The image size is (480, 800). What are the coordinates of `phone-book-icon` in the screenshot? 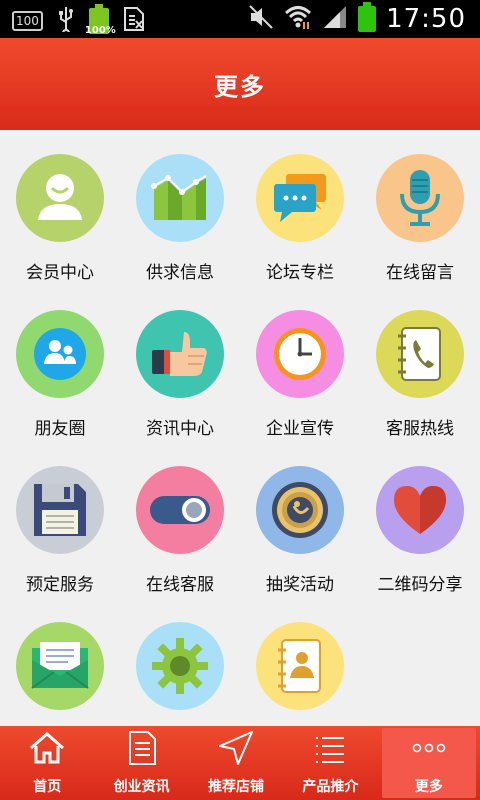 It's located at (420, 354).